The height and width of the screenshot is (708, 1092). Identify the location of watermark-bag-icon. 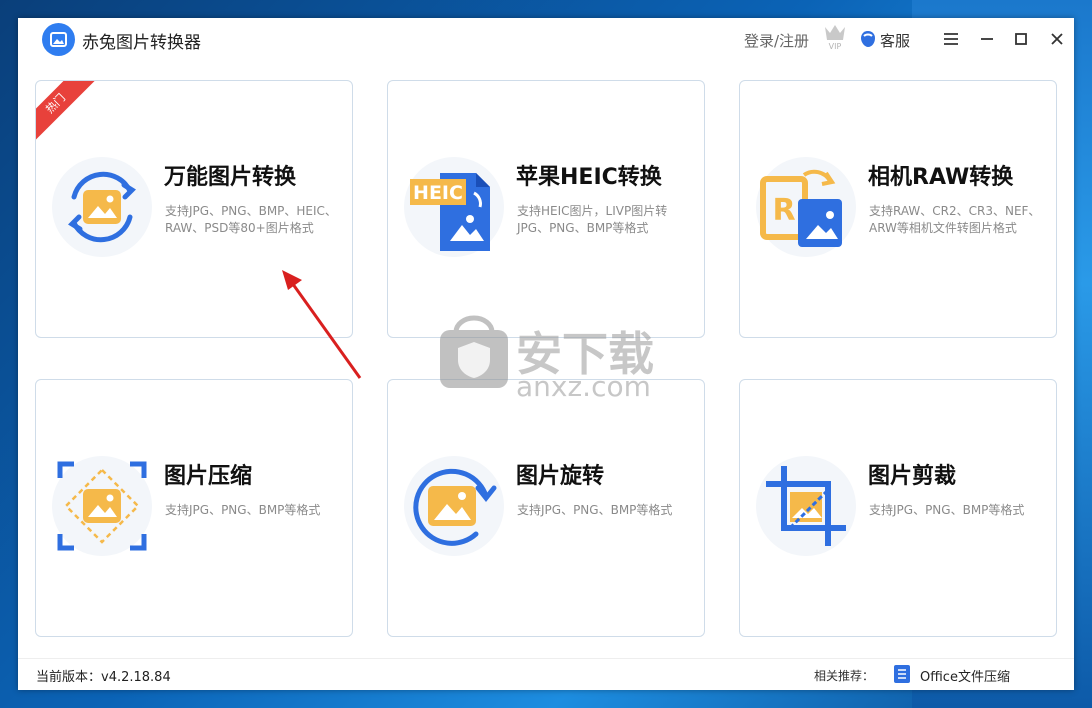
(474, 351).